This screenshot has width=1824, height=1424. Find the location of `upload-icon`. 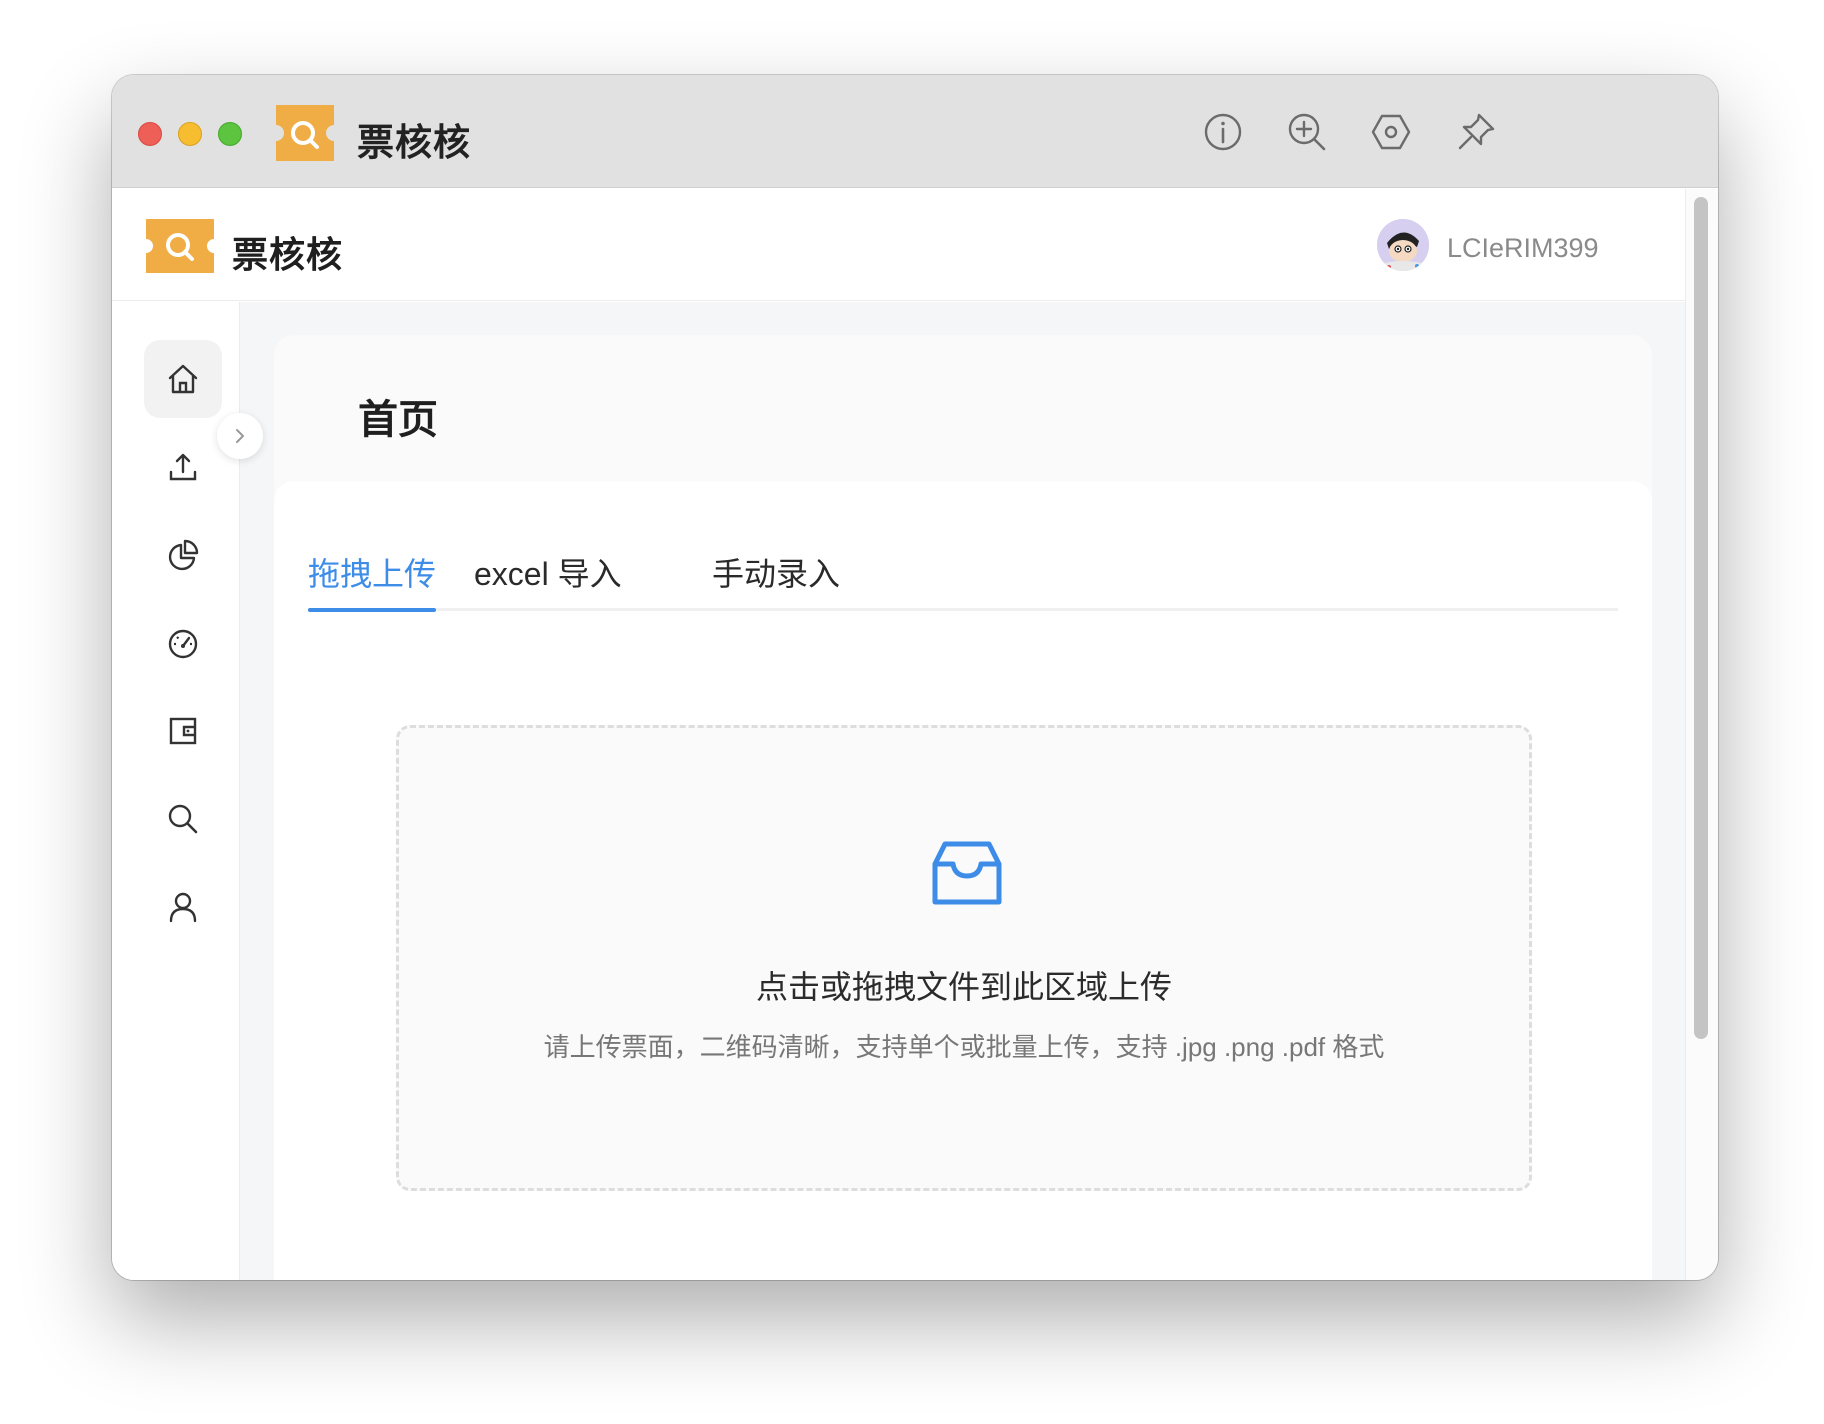

upload-icon is located at coordinates (183, 467).